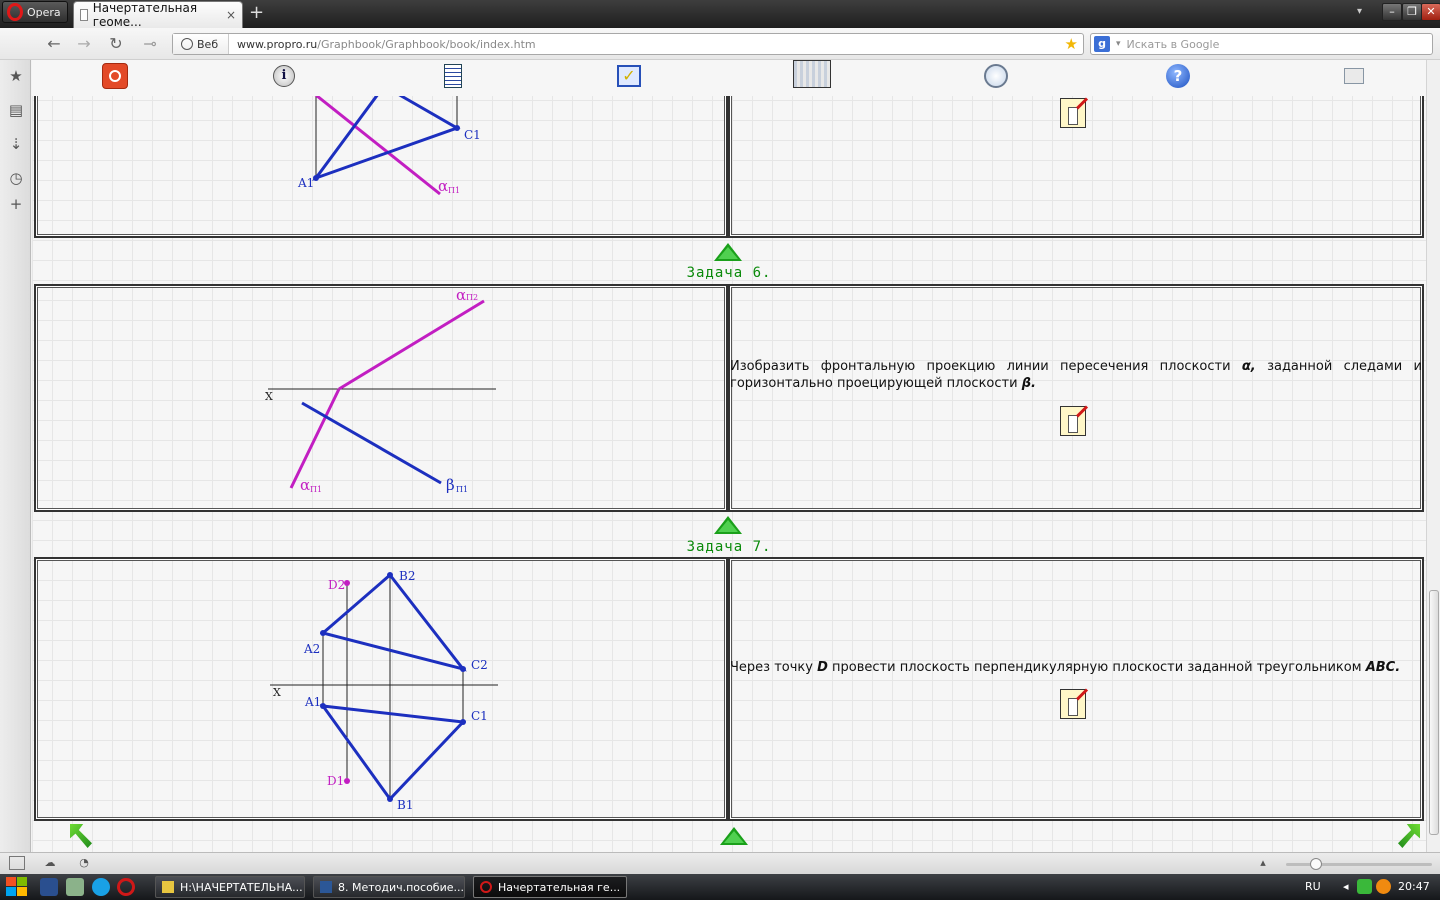 The image size is (1440, 900). Describe the element at coordinates (1433, 456) in the screenshot. I see `vertical-scrollbar` at that location.